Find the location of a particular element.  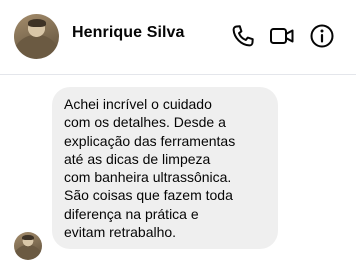

call-button is located at coordinates (243, 36).